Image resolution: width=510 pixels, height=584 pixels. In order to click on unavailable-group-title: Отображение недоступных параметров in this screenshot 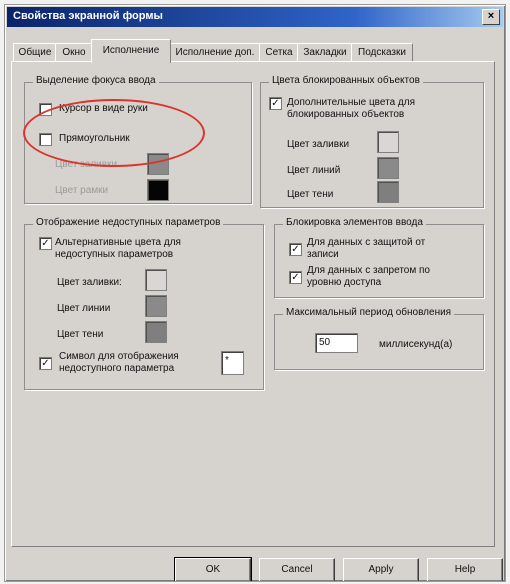, I will do `click(128, 222)`.